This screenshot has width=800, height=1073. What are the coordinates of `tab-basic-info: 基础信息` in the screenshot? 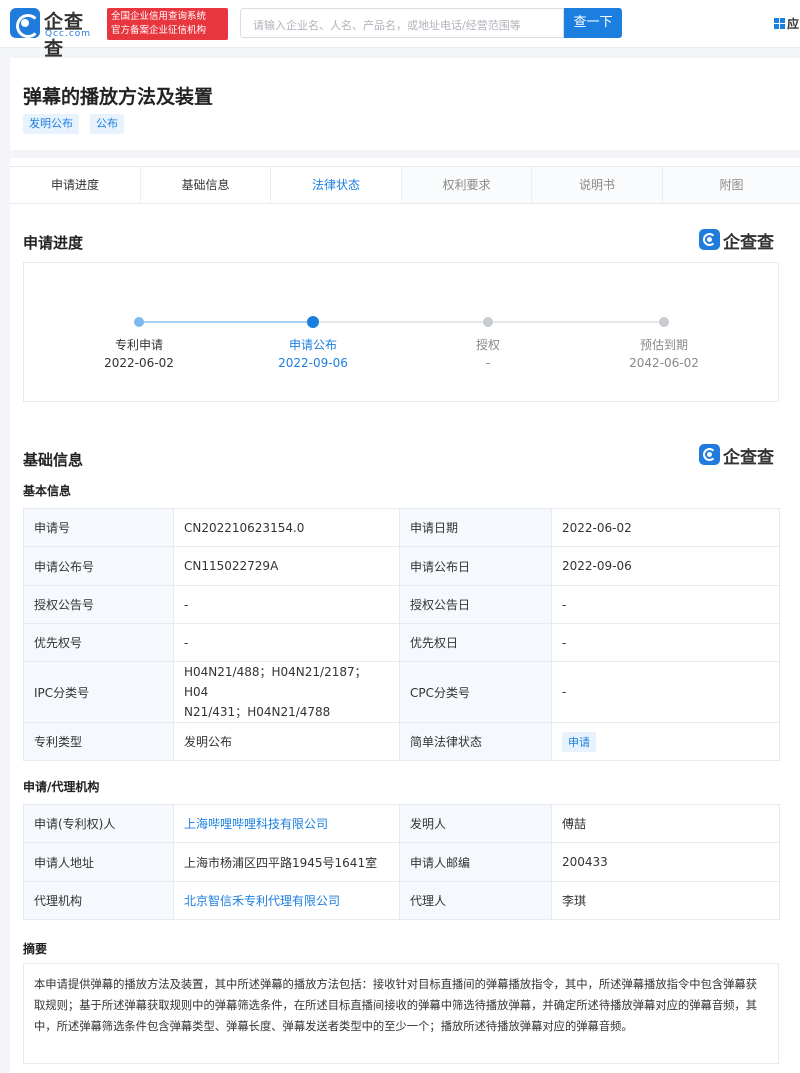 It's located at (206, 185).